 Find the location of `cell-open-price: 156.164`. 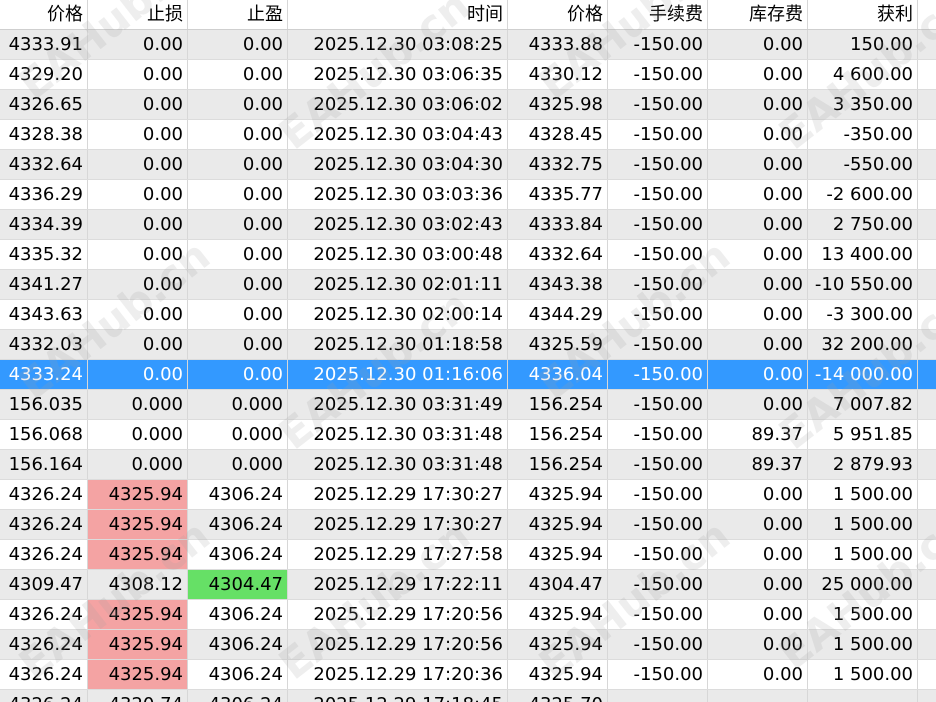

cell-open-price: 156.164 is located at coordinates (44, 464).